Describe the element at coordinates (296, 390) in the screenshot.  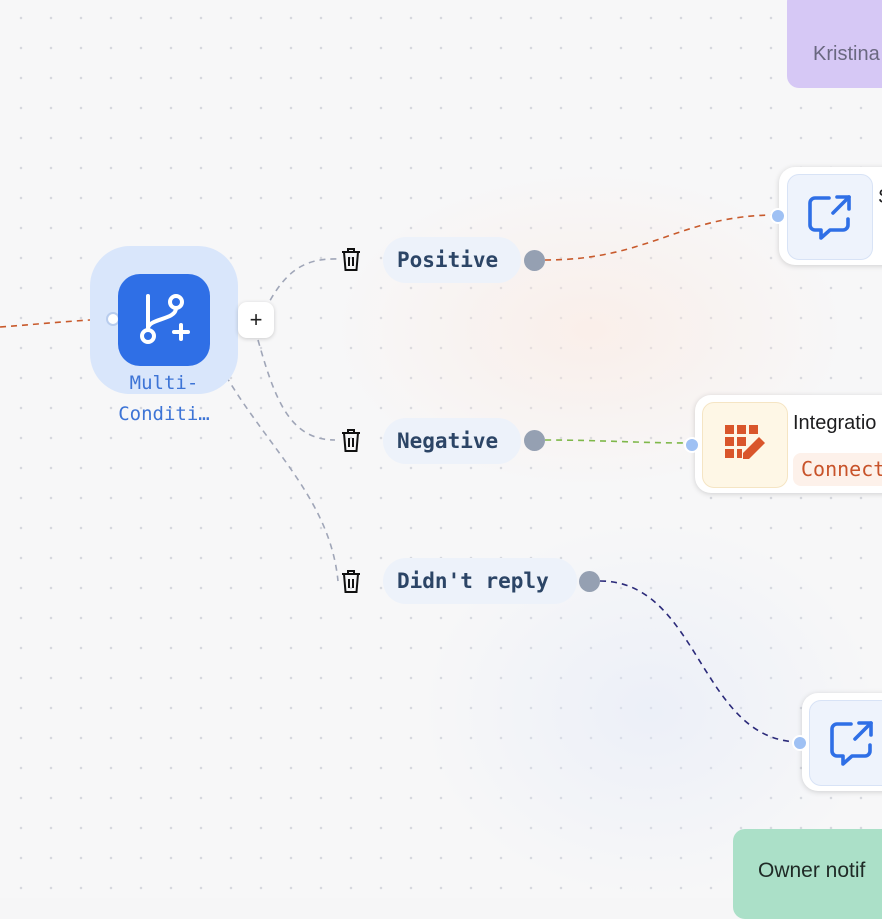
I see `edge-to-negative` at that location.